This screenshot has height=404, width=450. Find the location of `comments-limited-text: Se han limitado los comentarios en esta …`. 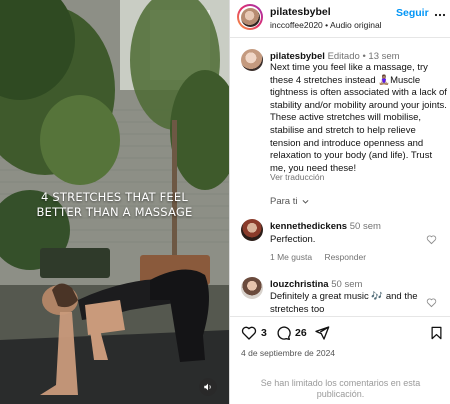

comments-limited-text: Se han limitado los comentarios en esta … is located at coordinates (340, 388).